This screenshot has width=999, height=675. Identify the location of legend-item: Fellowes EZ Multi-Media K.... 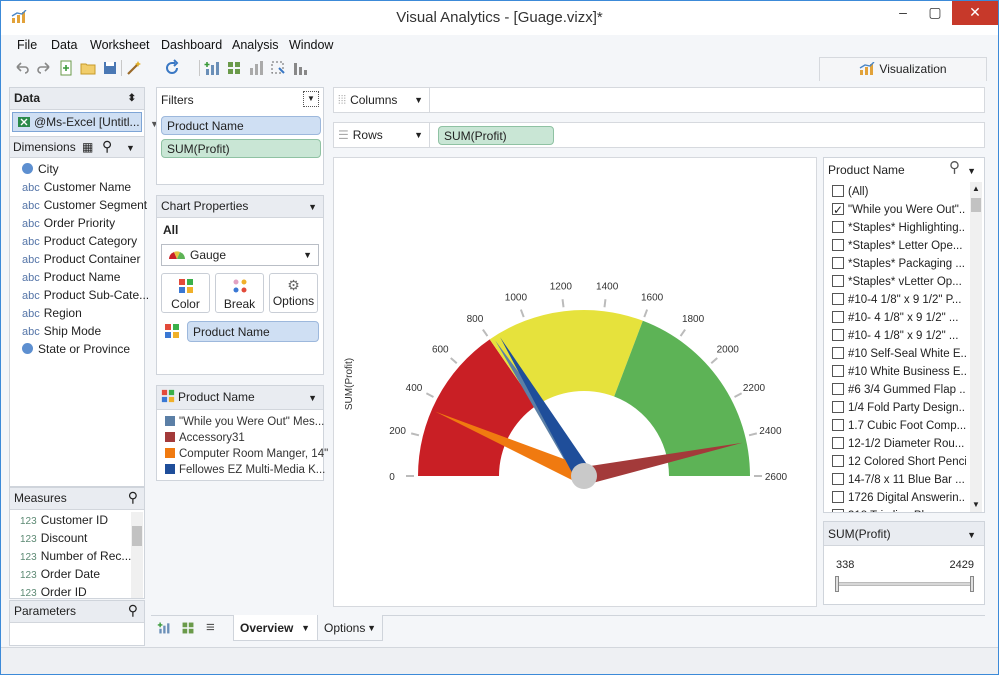
(245, 470).